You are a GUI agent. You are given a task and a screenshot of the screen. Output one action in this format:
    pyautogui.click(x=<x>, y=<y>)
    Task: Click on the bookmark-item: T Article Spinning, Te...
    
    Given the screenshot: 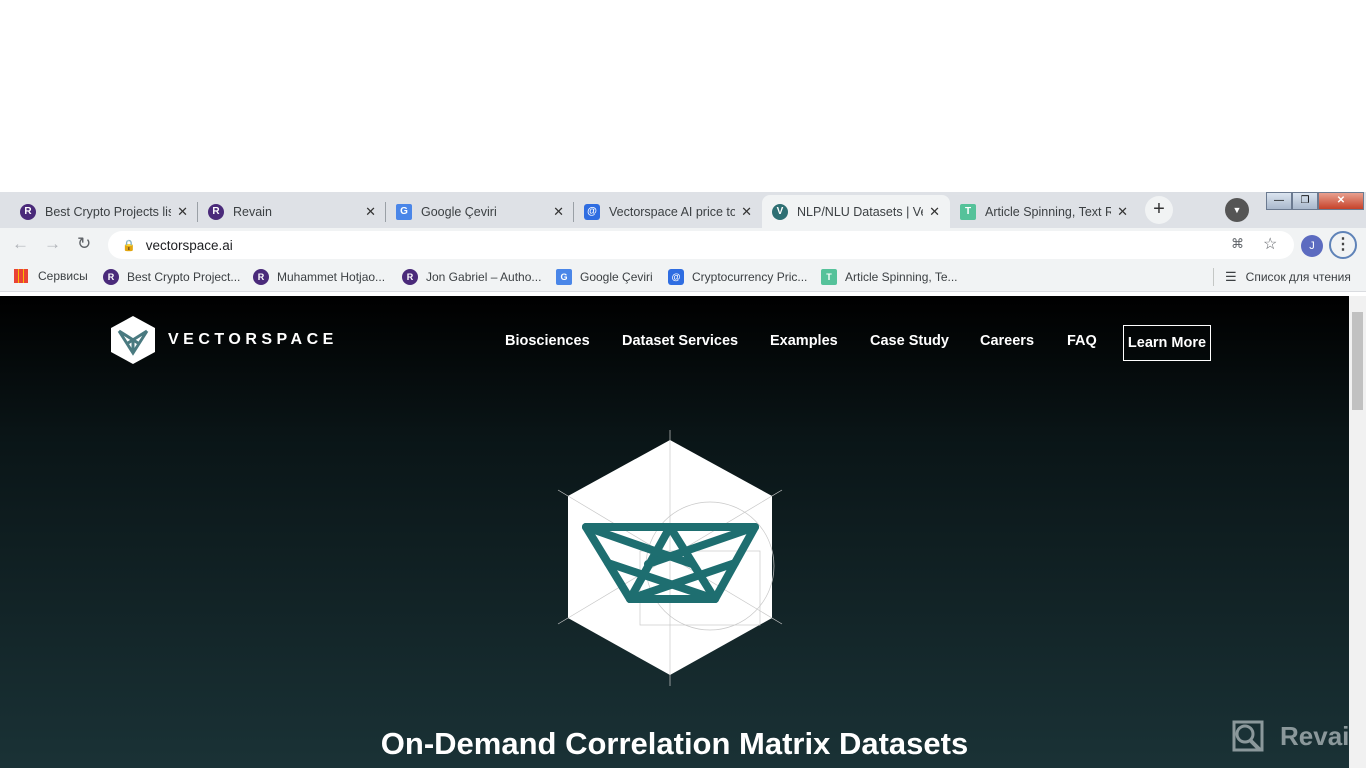 What is the action you would take?
    pyautogui.click(x=889, y=277)
    